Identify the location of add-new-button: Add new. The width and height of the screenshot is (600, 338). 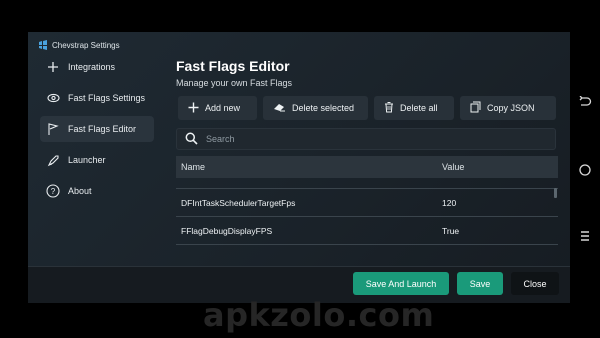
(217, 108).